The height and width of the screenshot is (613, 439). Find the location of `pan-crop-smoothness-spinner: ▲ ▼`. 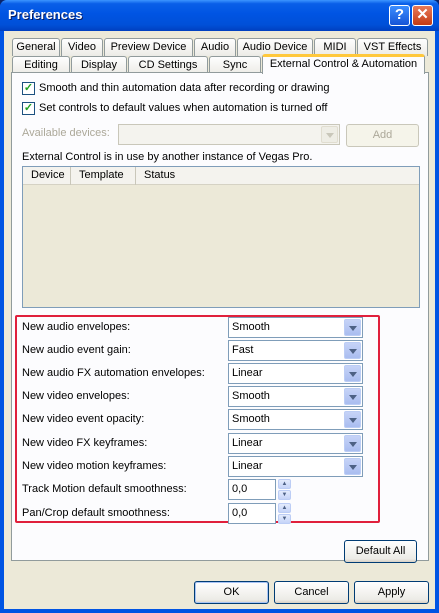

pan-crop-smoothness-spinner: ▲ ▼ is located at coordinates (284, 513).